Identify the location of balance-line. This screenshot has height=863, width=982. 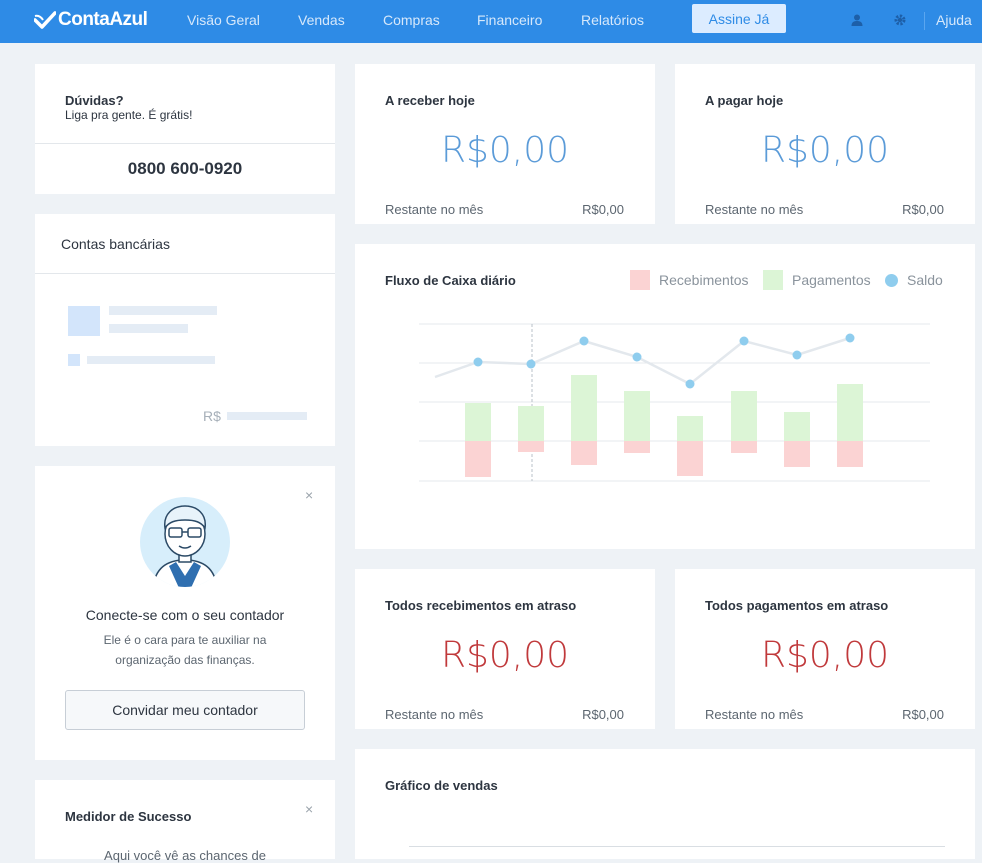
(642, 361).